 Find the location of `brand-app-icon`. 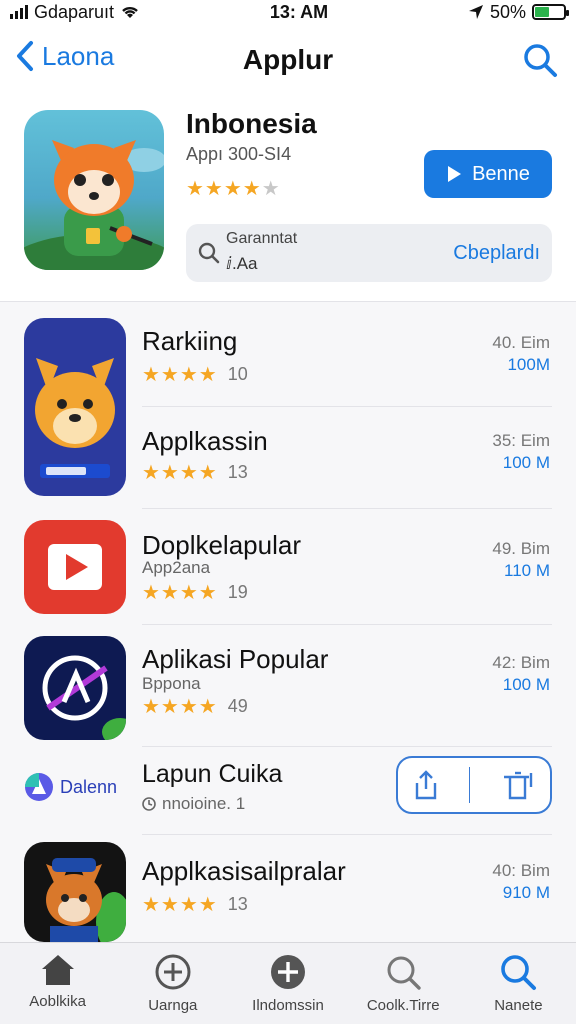

brand-app-icon is located at coordinates (75, 688).